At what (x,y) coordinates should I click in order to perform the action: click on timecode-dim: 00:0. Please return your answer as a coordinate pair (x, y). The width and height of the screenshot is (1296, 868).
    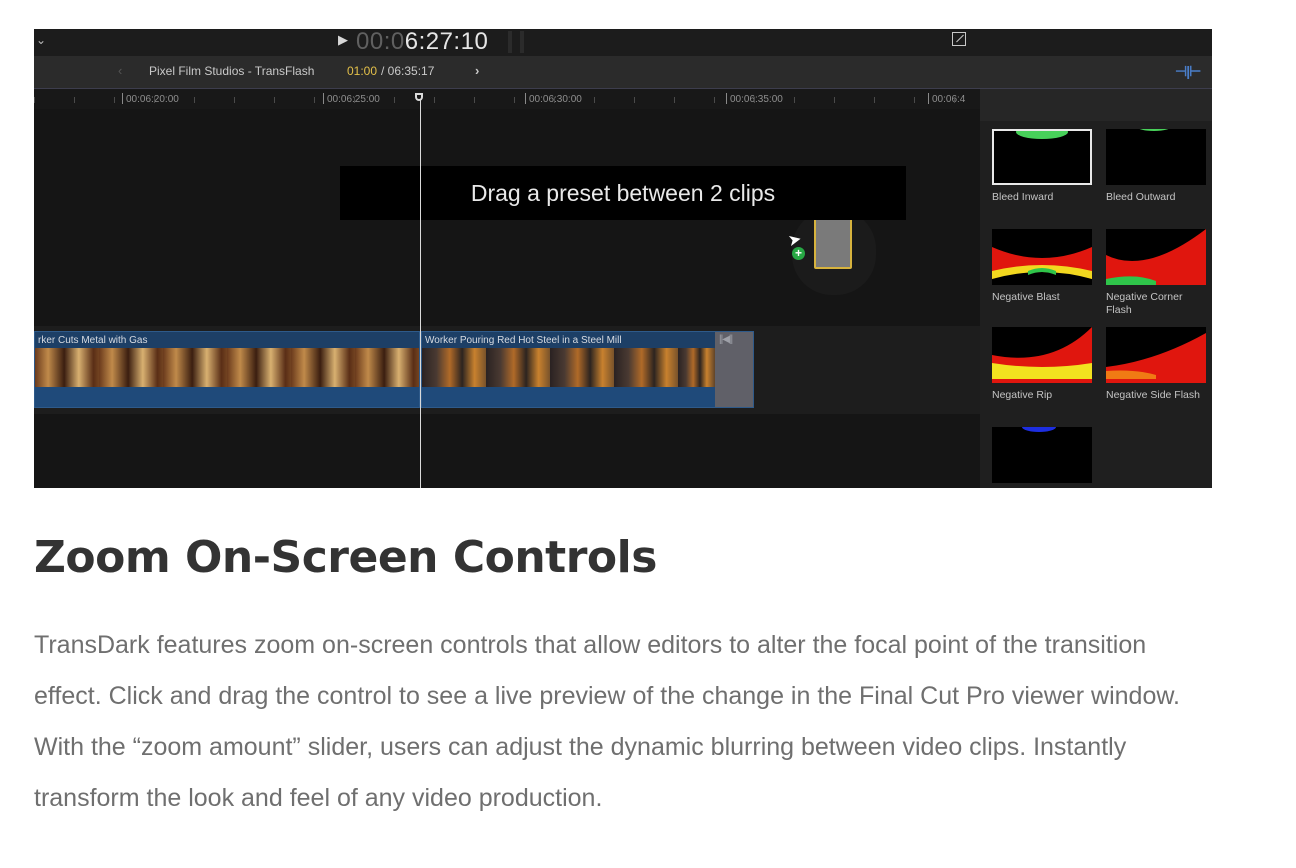
    Looking at the image, I should click on (380, 42).